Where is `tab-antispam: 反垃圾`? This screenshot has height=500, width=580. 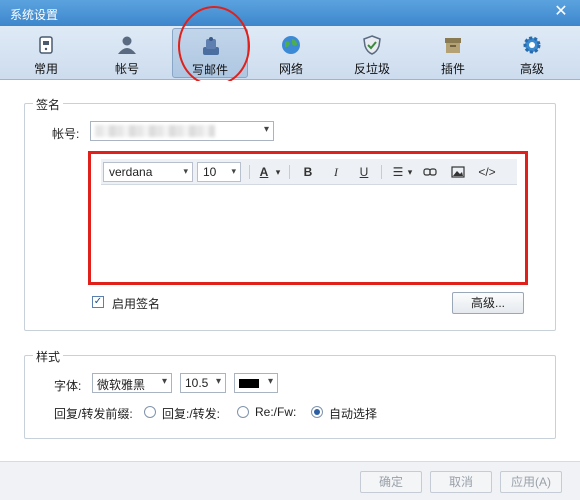 tab-antispam: 反垃圾 is located at coordinates (372, 53).